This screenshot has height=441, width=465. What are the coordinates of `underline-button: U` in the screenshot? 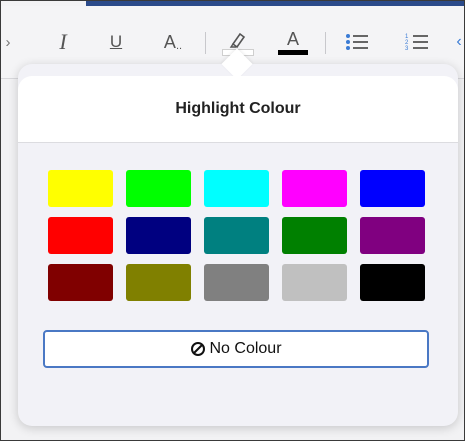 It's located at (116, 42).